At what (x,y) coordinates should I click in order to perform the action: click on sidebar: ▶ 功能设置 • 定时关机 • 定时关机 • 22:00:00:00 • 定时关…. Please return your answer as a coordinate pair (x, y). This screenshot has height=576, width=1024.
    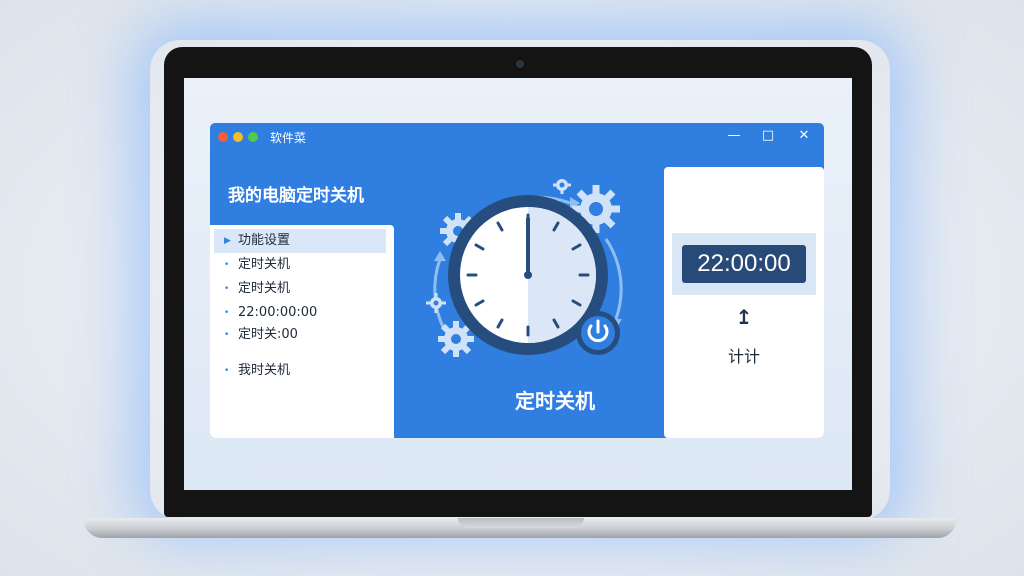
    Looking at the image, I should click on (302, 331).